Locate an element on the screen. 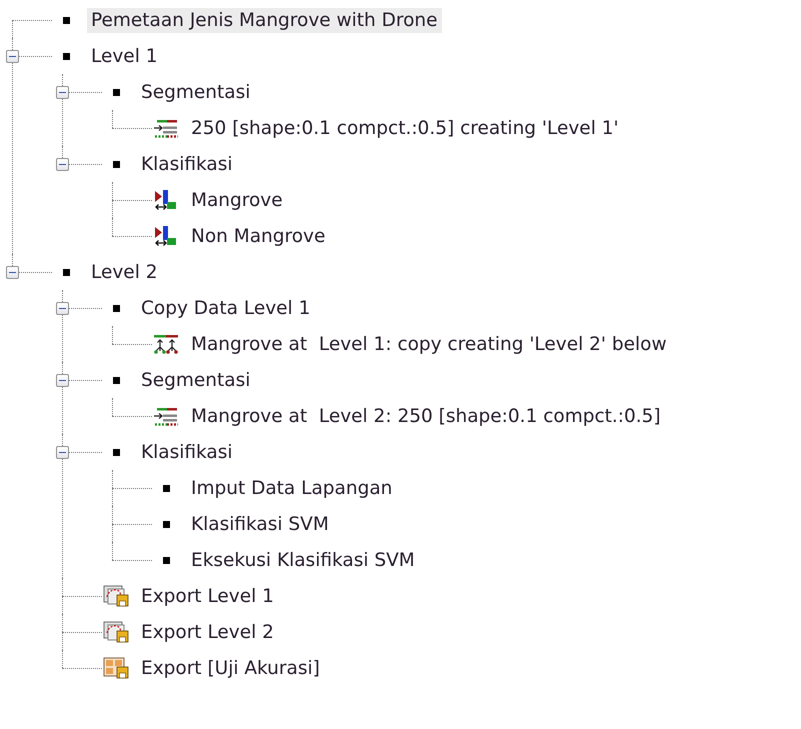 The height and width of the screenshot is (729, 801). tree-item: Export [Uji Akurasi] is located at coordinates (230, 668).